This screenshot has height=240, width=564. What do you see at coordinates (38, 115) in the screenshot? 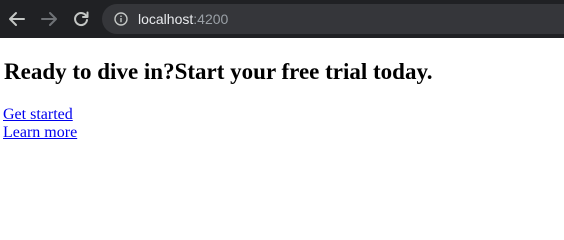
I see `get-started-link: Get started` at bounding box center [38, 115].